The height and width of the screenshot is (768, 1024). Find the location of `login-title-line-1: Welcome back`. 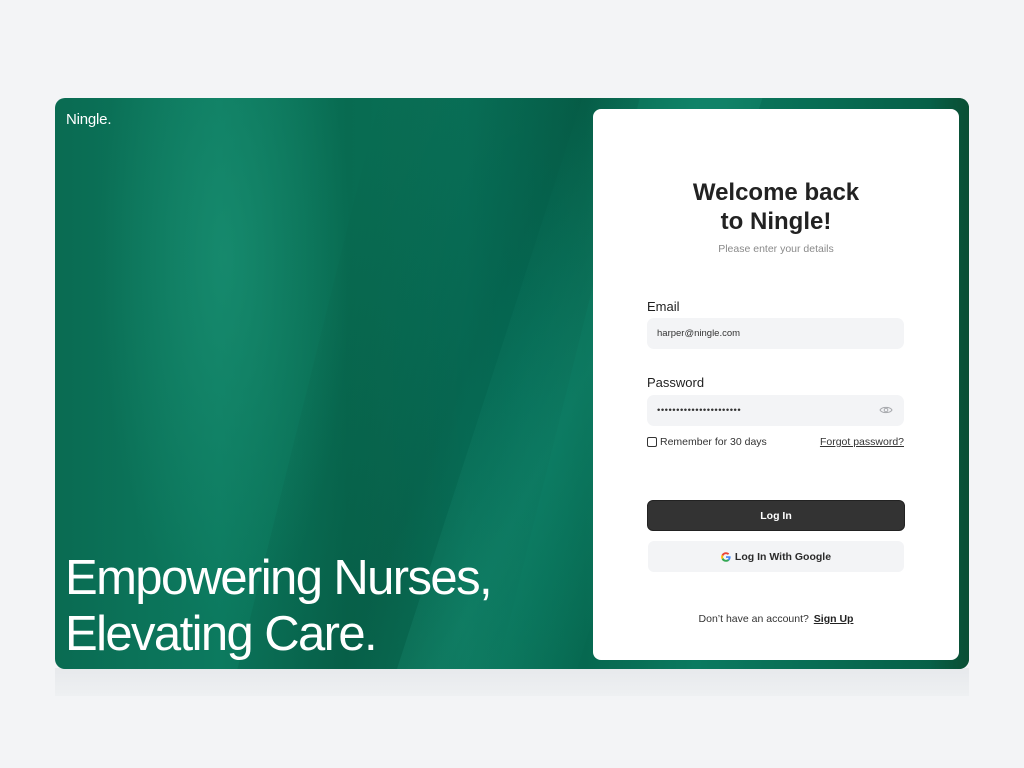

login-title-line-1: Welcome back is located at coordinates (776, 192).